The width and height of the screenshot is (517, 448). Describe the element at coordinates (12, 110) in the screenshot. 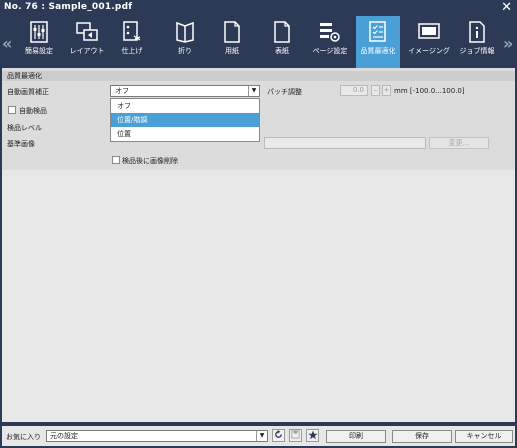

I see `auto-inspect-checkbox` at that location.